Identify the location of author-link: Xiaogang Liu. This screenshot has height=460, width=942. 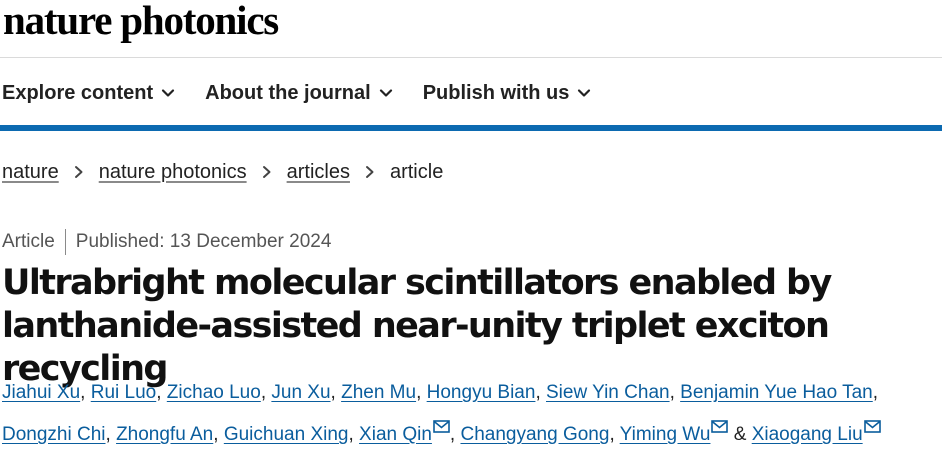
(807, 434).